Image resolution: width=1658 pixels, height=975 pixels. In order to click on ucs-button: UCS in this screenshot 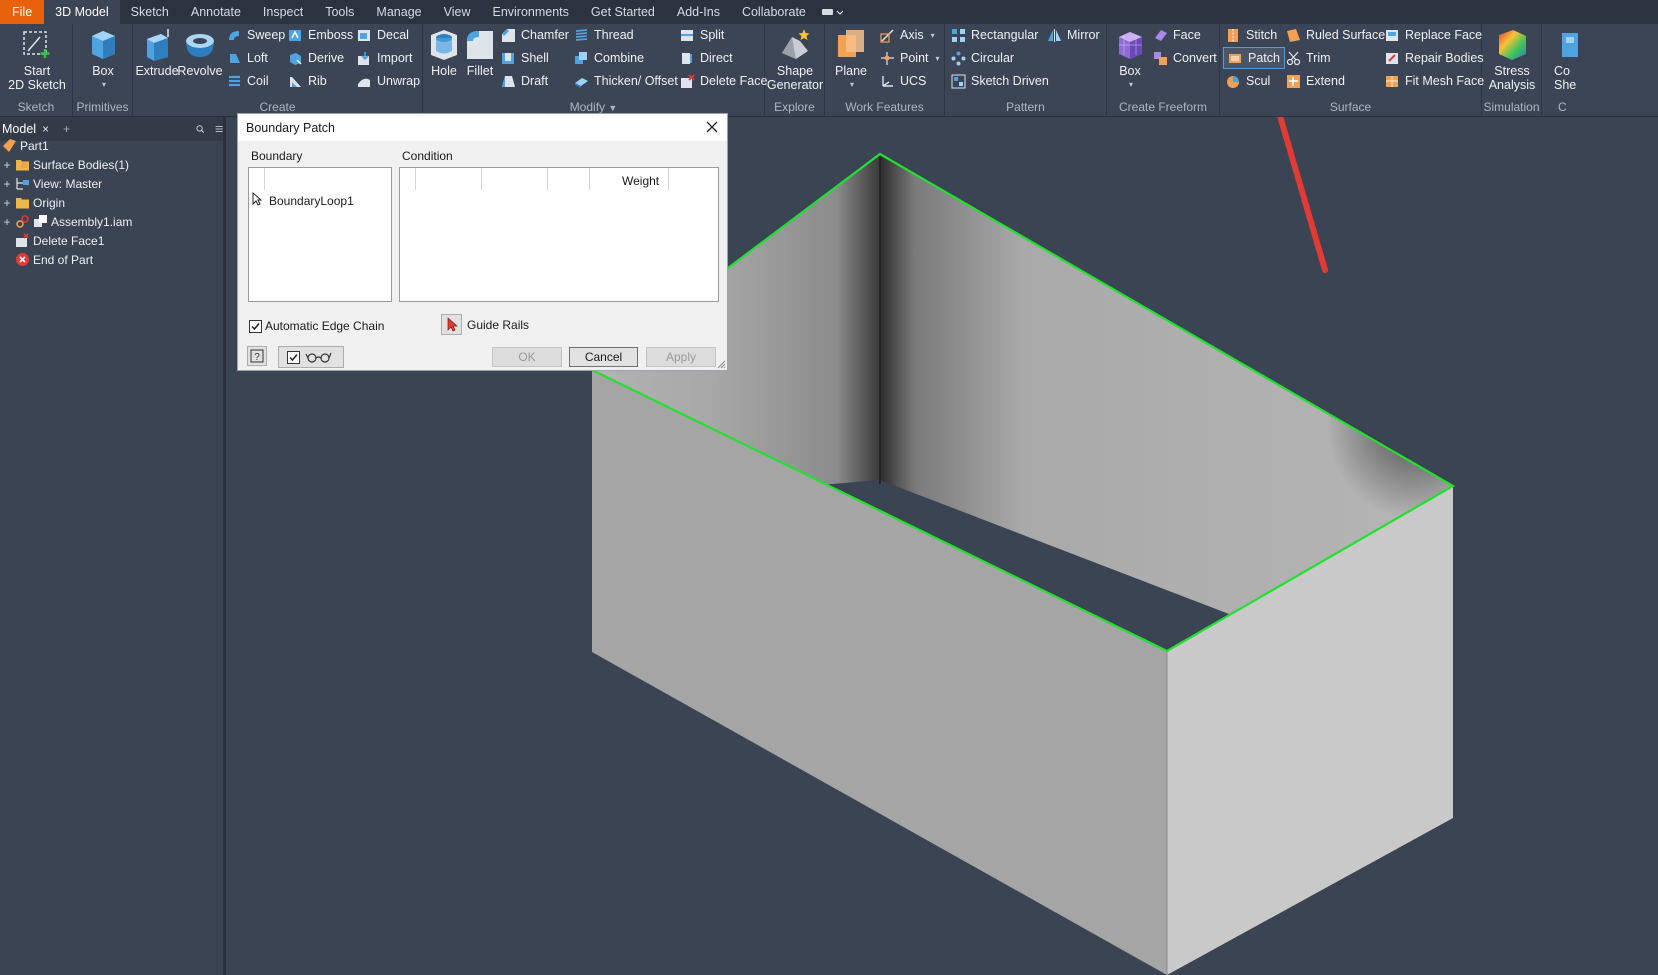, I will do `click(903, 81)`.